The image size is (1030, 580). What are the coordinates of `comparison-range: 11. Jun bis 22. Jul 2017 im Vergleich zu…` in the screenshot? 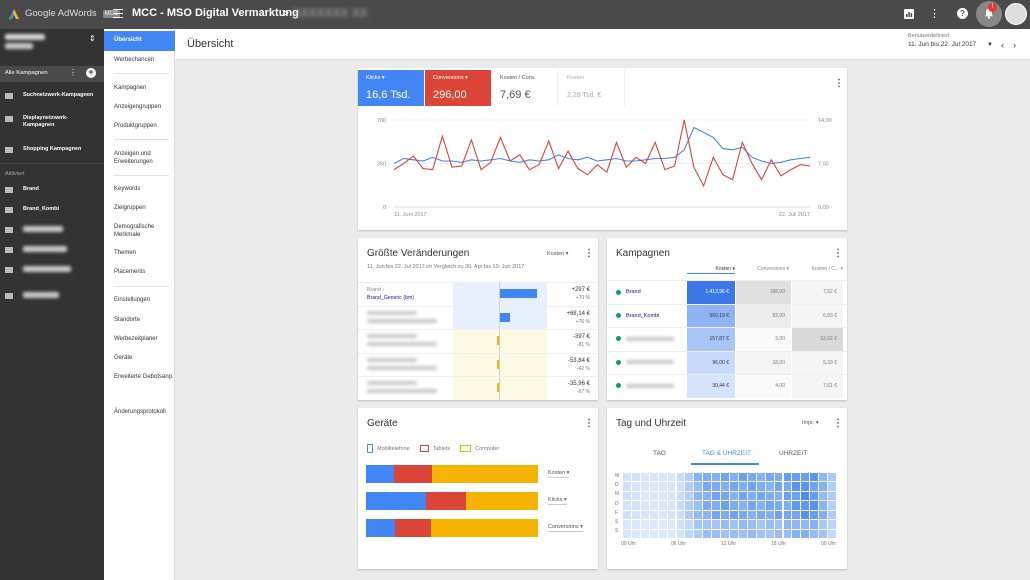 It's located at (446, 267).